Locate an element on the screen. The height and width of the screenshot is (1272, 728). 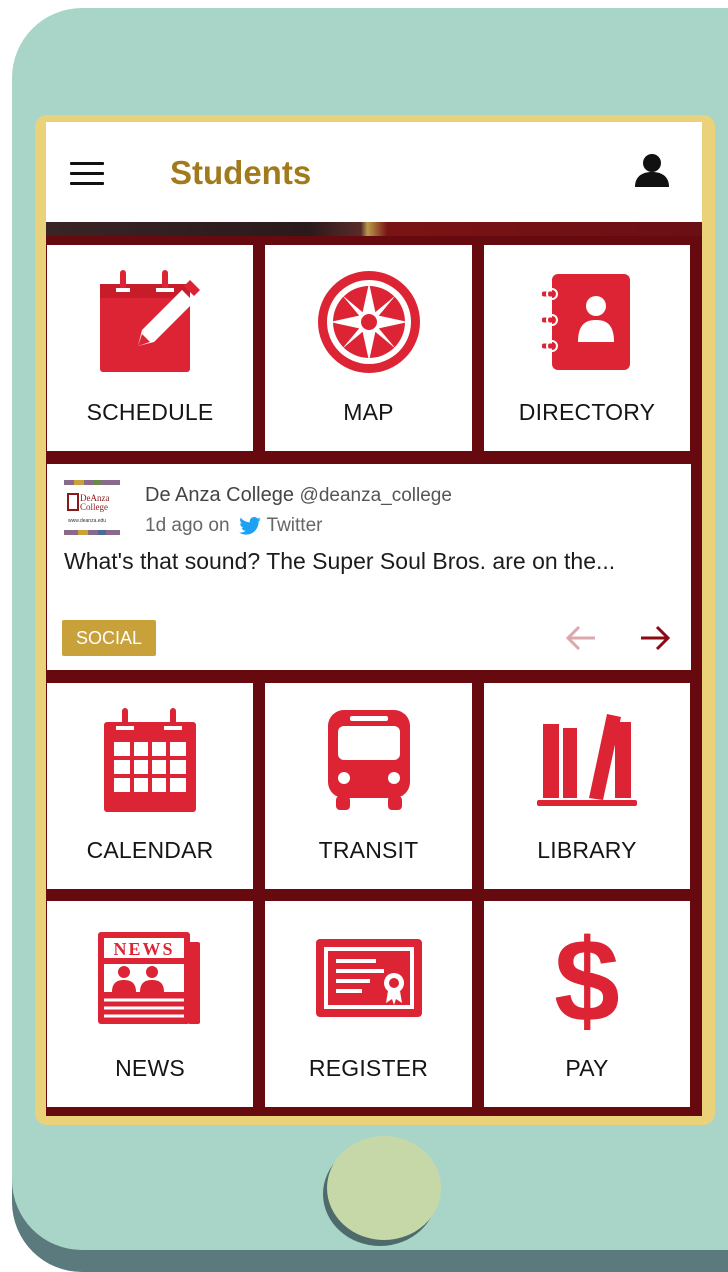
tile-label: REGISTER is located at coordinates (368, 1068).